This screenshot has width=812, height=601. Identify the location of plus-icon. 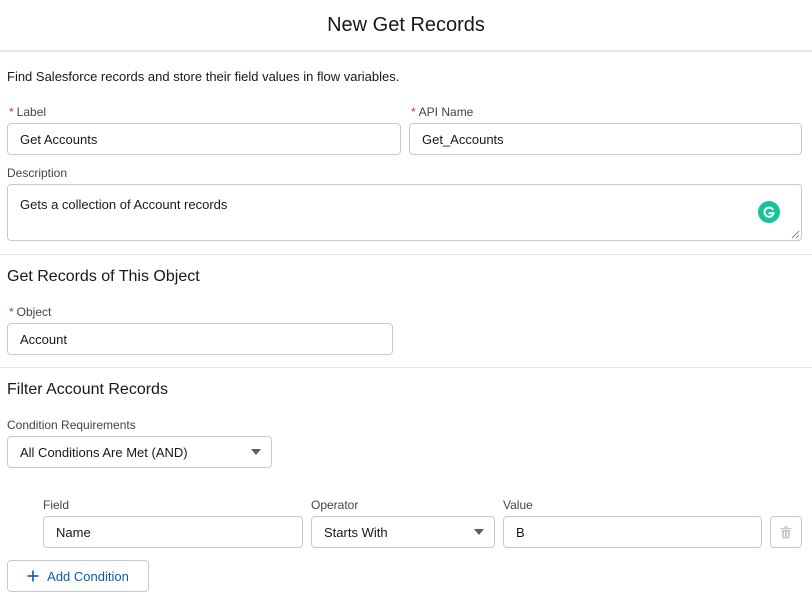
(33, 576).